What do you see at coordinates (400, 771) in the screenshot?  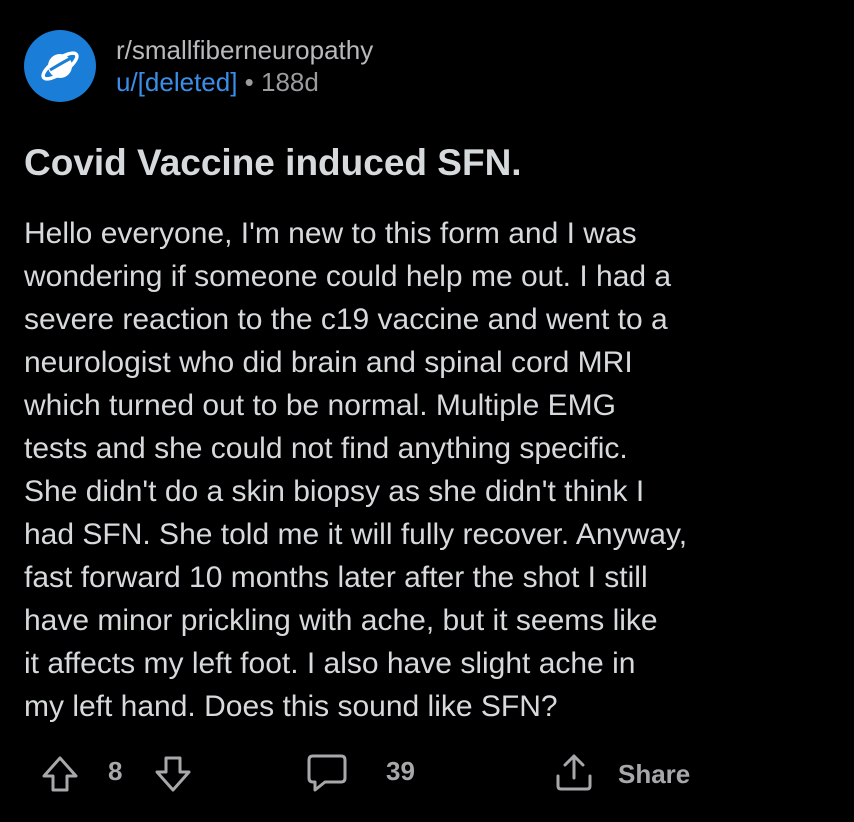 I see `comment-count: 39` at bounding box center [400, 771].